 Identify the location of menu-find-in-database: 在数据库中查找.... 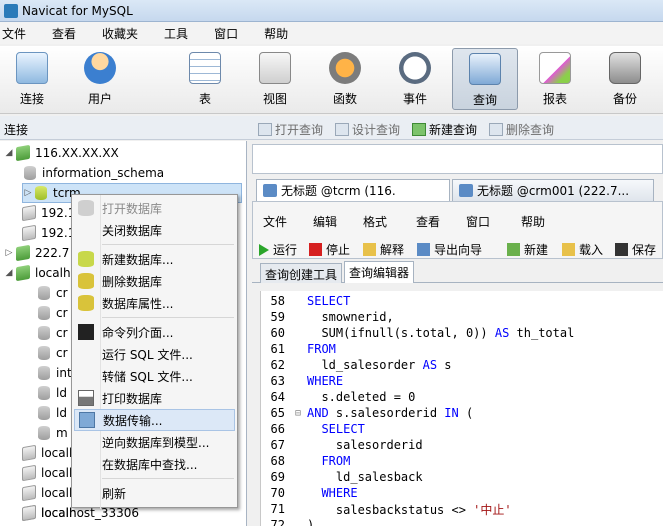
(154, 464).